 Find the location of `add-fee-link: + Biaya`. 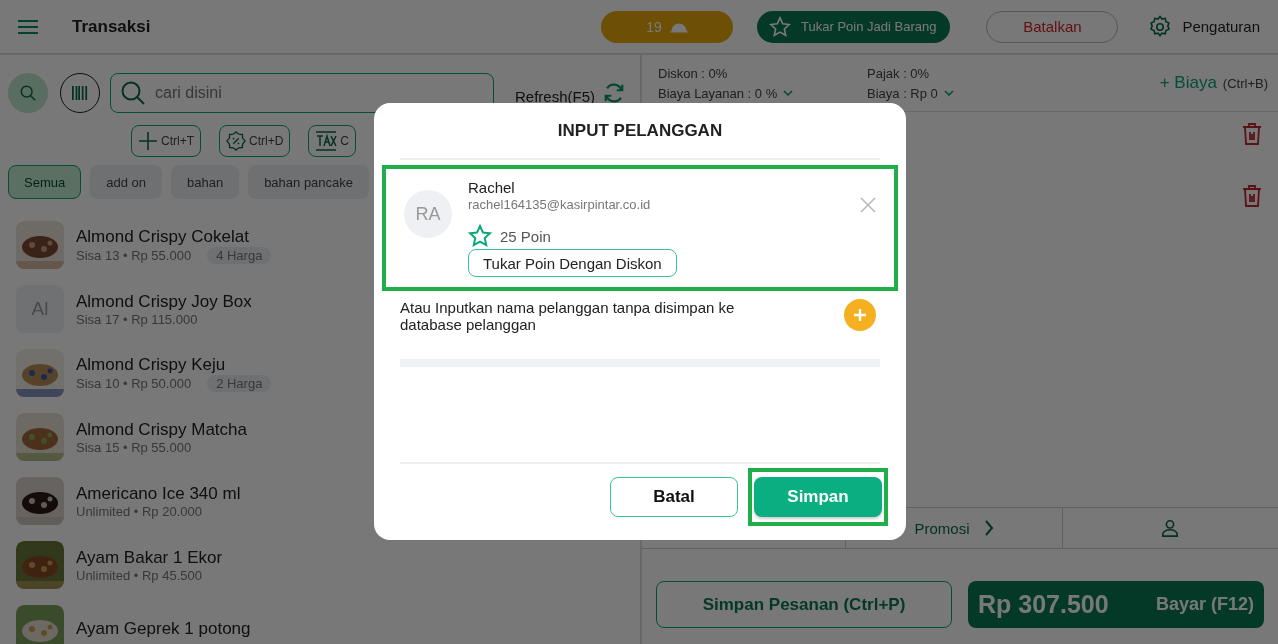

add-fee-link: + Biaya is located at coordinates (1188, 83).